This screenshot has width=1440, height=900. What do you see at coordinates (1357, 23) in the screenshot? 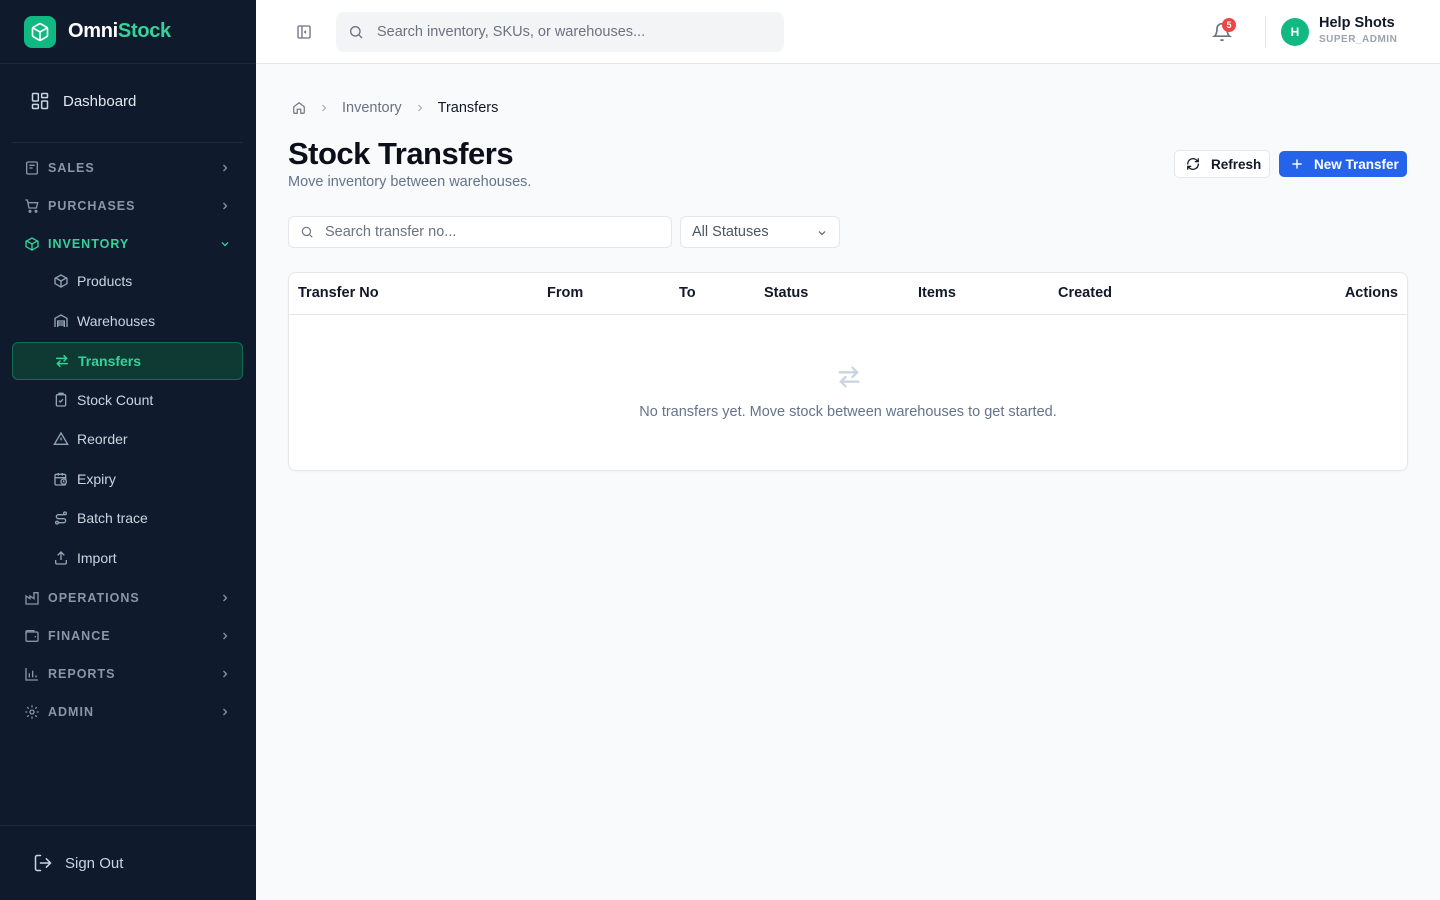
I see `user-name: Help Shots` at bounding box center [1357, 23].